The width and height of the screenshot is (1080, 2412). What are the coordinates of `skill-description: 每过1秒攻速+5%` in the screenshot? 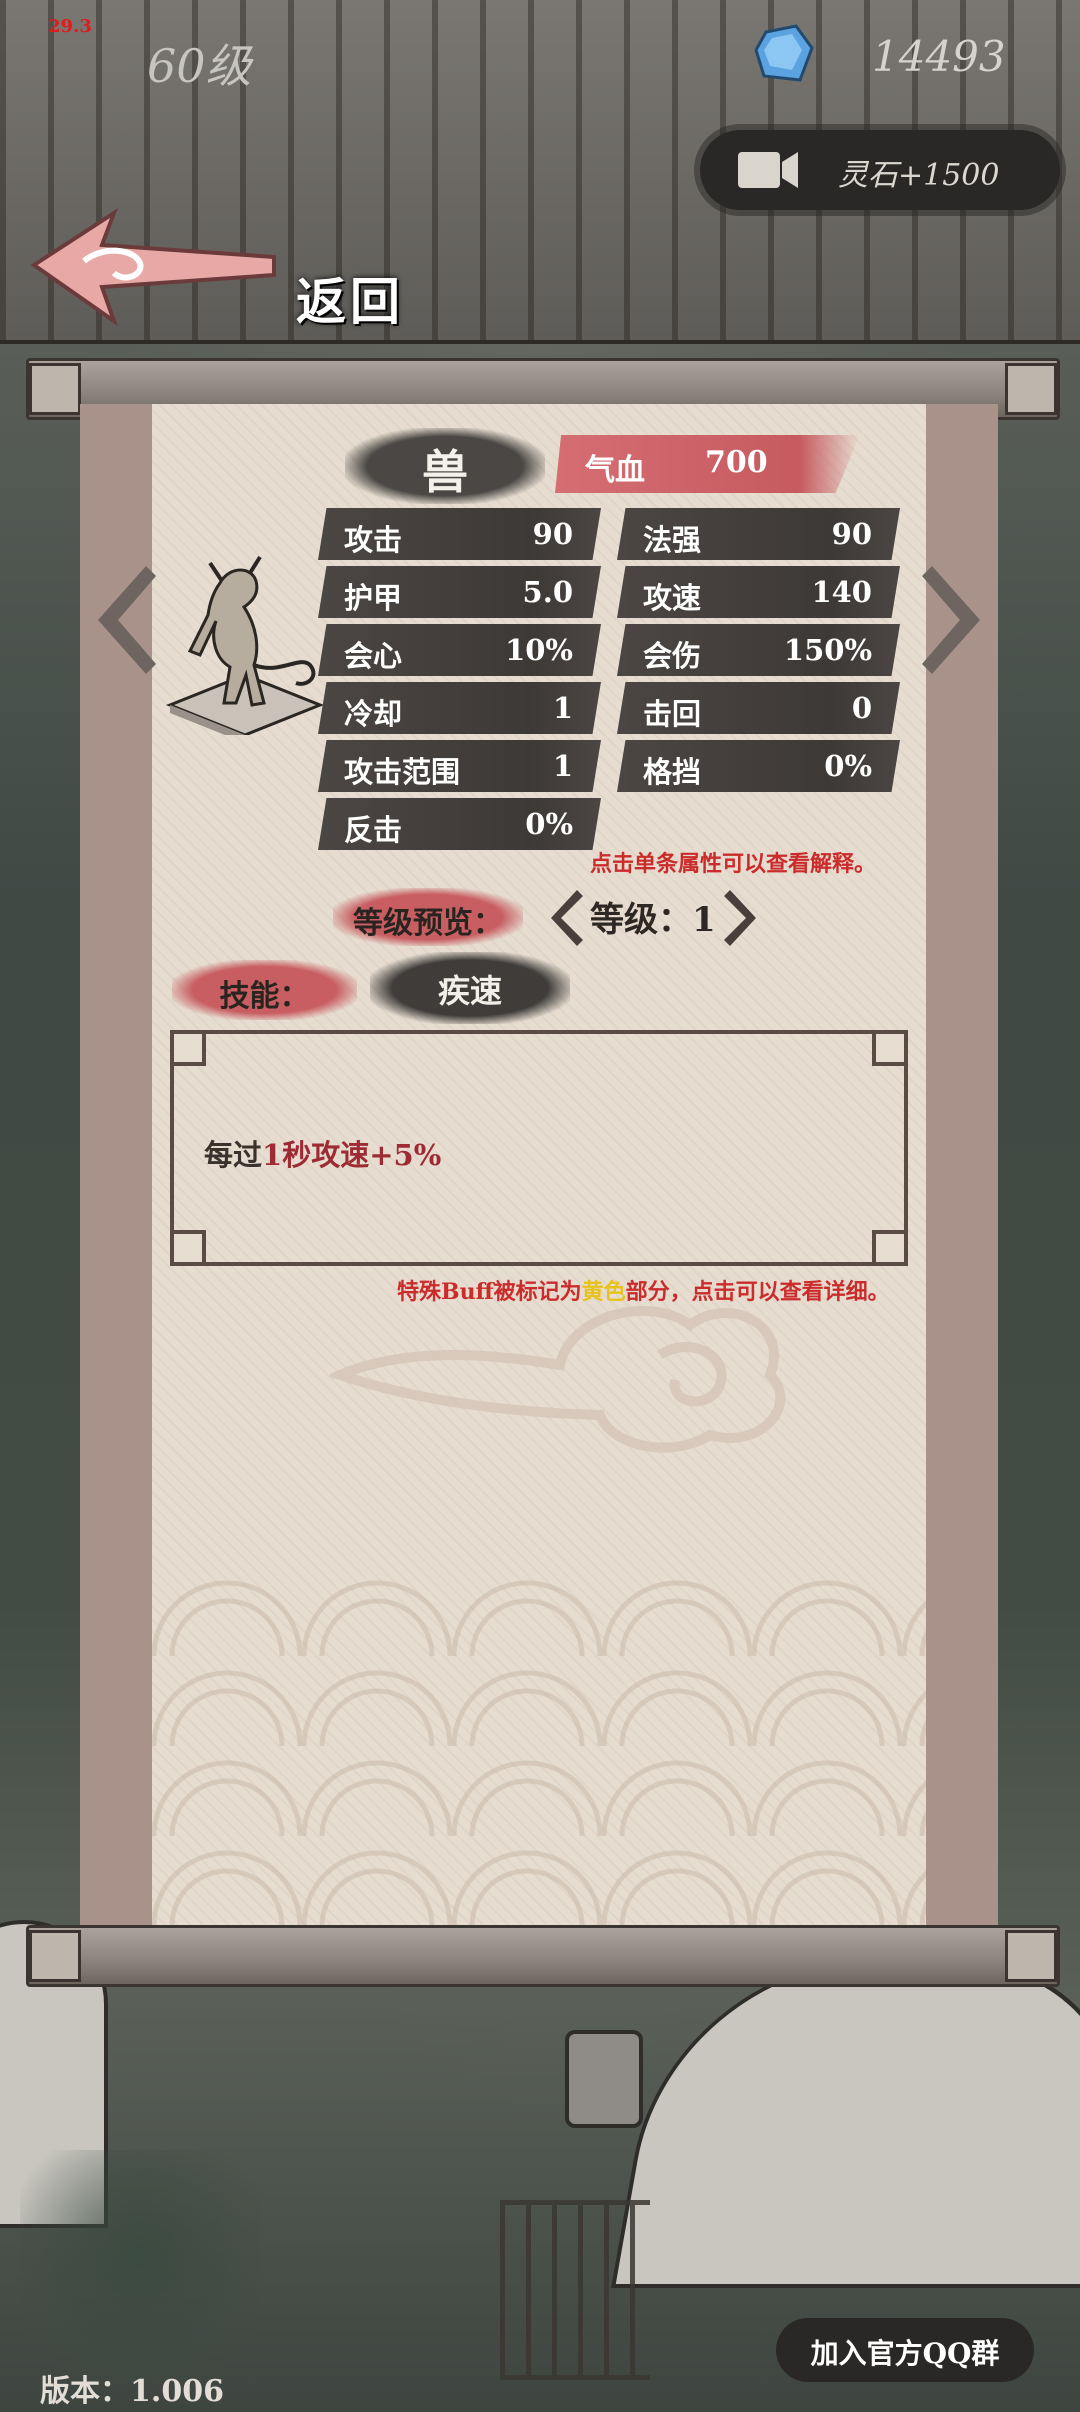 It's located at (322, 1153).